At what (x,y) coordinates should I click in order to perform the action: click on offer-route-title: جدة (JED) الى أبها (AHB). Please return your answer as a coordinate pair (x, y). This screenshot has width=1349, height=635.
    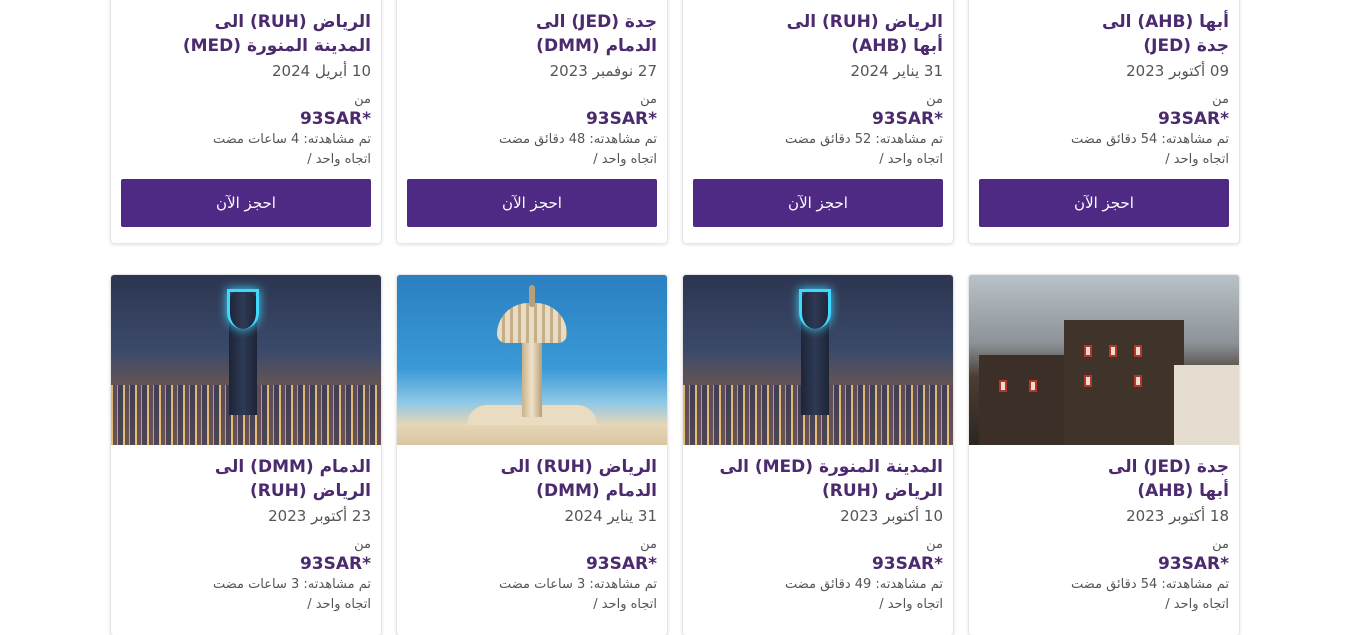
    Looking at the image, I should click on (1104, 479).